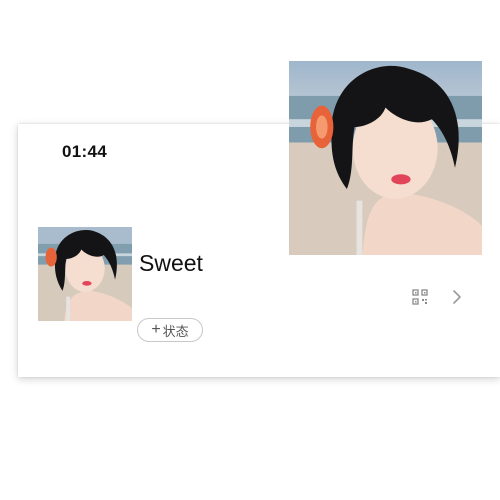 The width and height of the screenshot is (500, 500). I want to click on plus-icon: +, so click(156, 329).